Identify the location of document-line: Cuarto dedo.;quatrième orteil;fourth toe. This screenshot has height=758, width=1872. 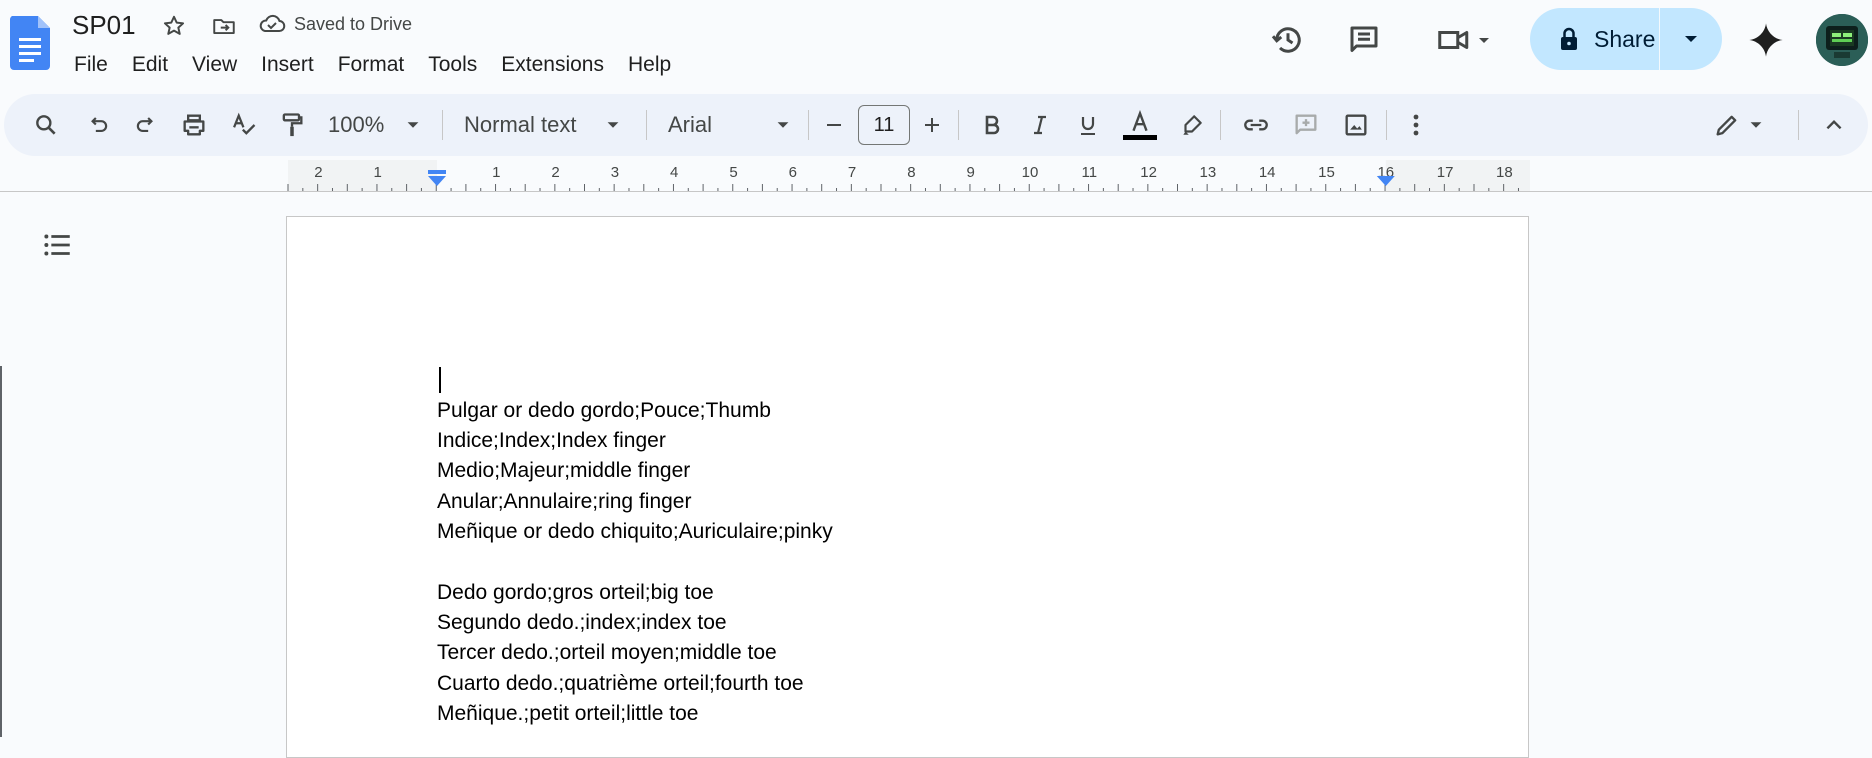
(620, 684).